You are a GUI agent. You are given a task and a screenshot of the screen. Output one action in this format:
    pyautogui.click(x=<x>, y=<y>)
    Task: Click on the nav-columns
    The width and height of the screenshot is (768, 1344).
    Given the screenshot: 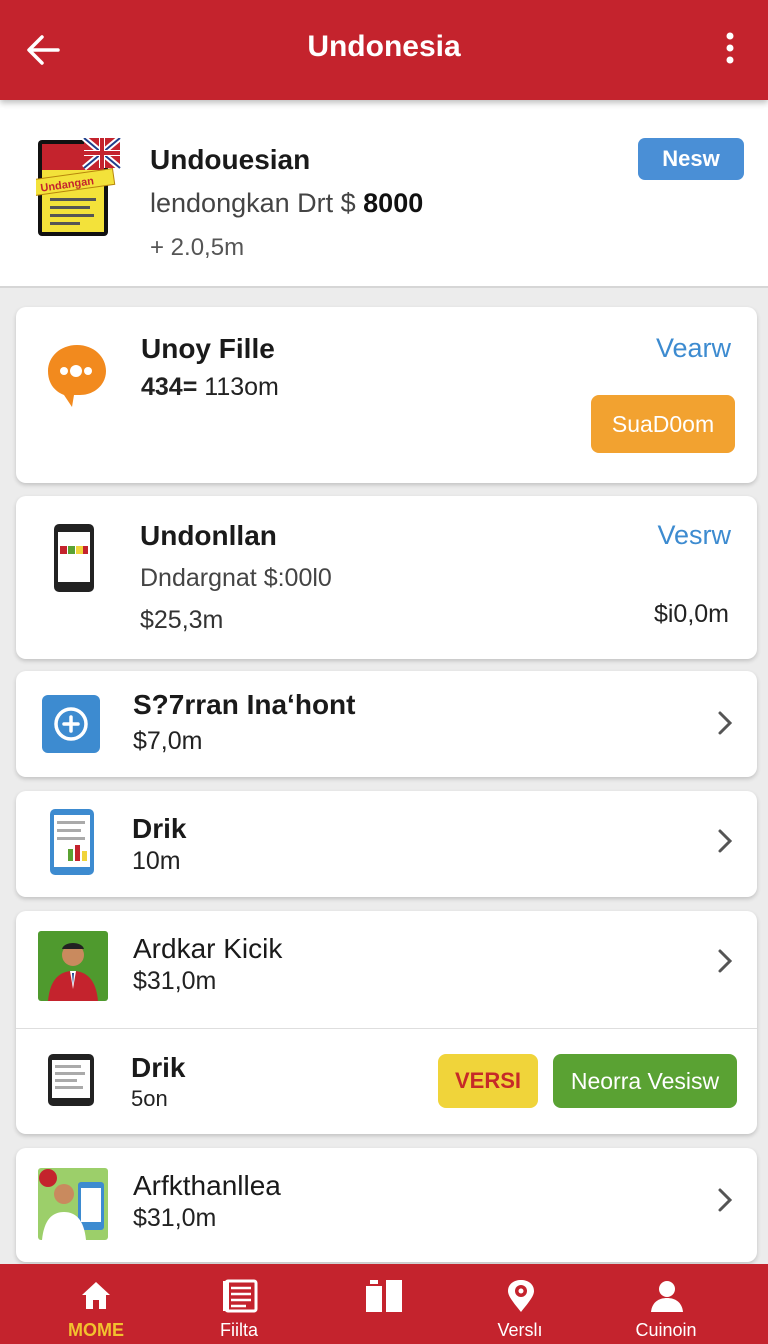 What is the action you would take?
    pyautogui.click(x=381, y=1304)
    